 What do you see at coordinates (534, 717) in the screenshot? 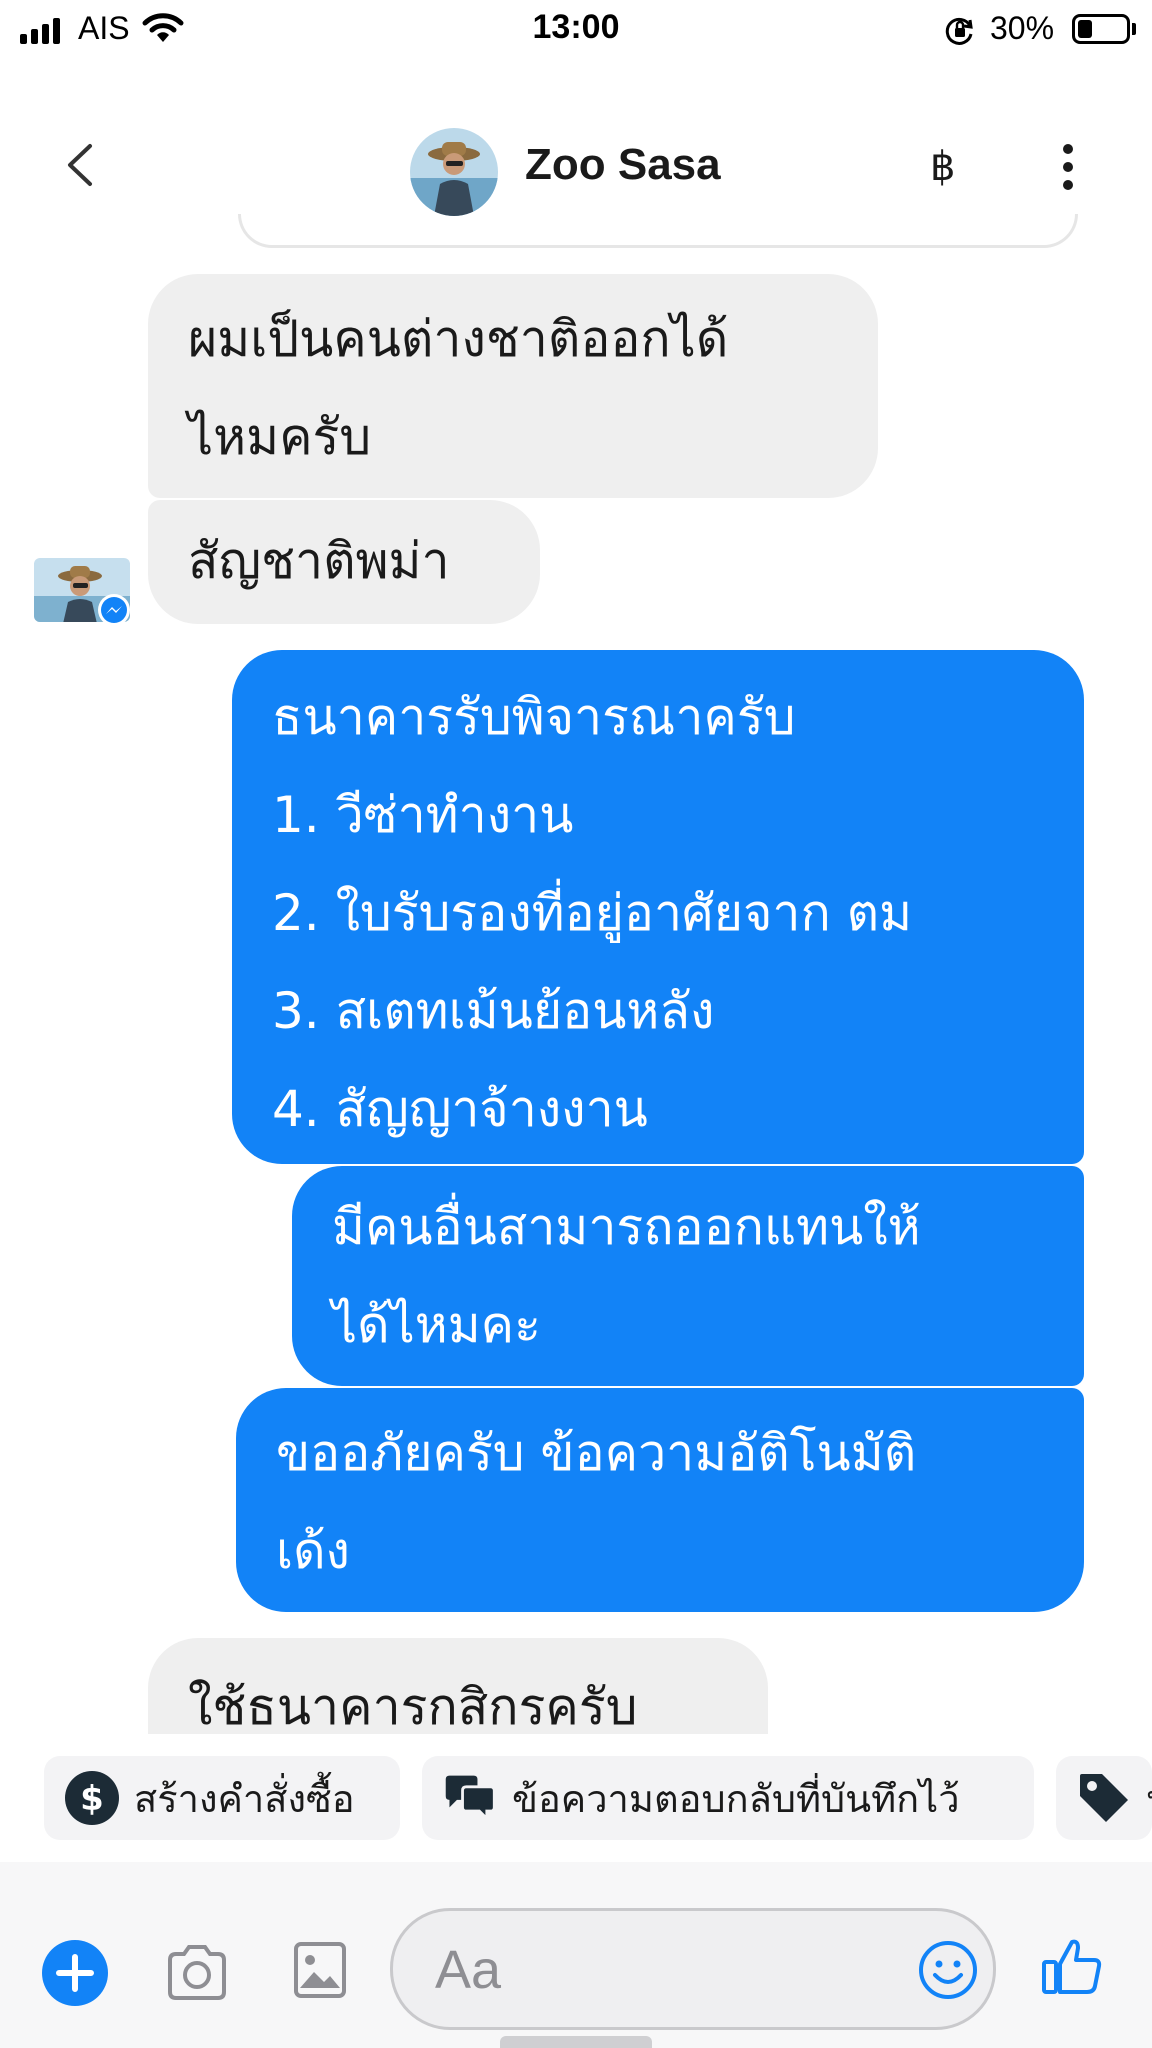
I see `message-text: ธนาคารรับพิจารณาครับ` at bounding box center [534, 717].